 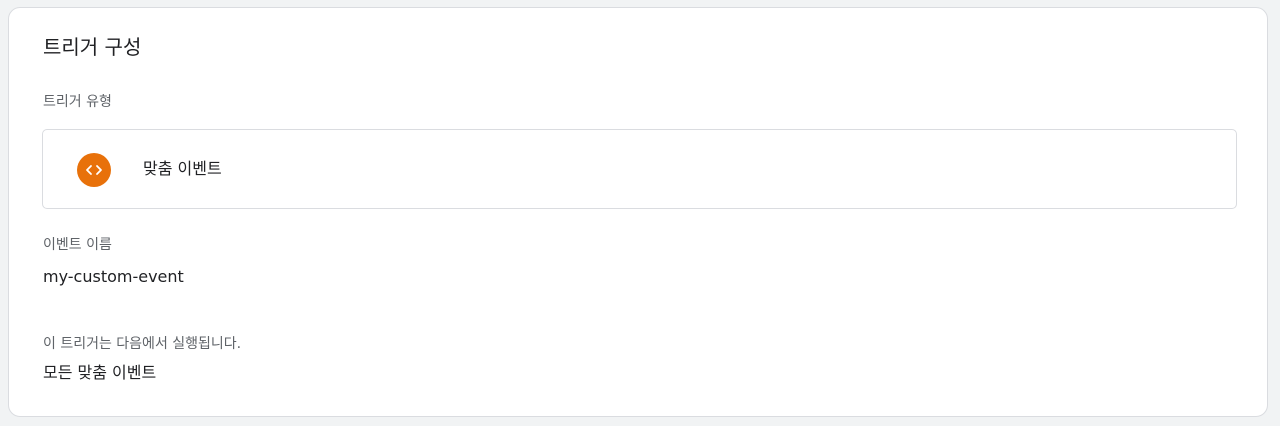 What do you see at coordinates (113, 276) in the screenshot?
I see `event-name-value: my-custom-event` at bounding box center [113, 276].